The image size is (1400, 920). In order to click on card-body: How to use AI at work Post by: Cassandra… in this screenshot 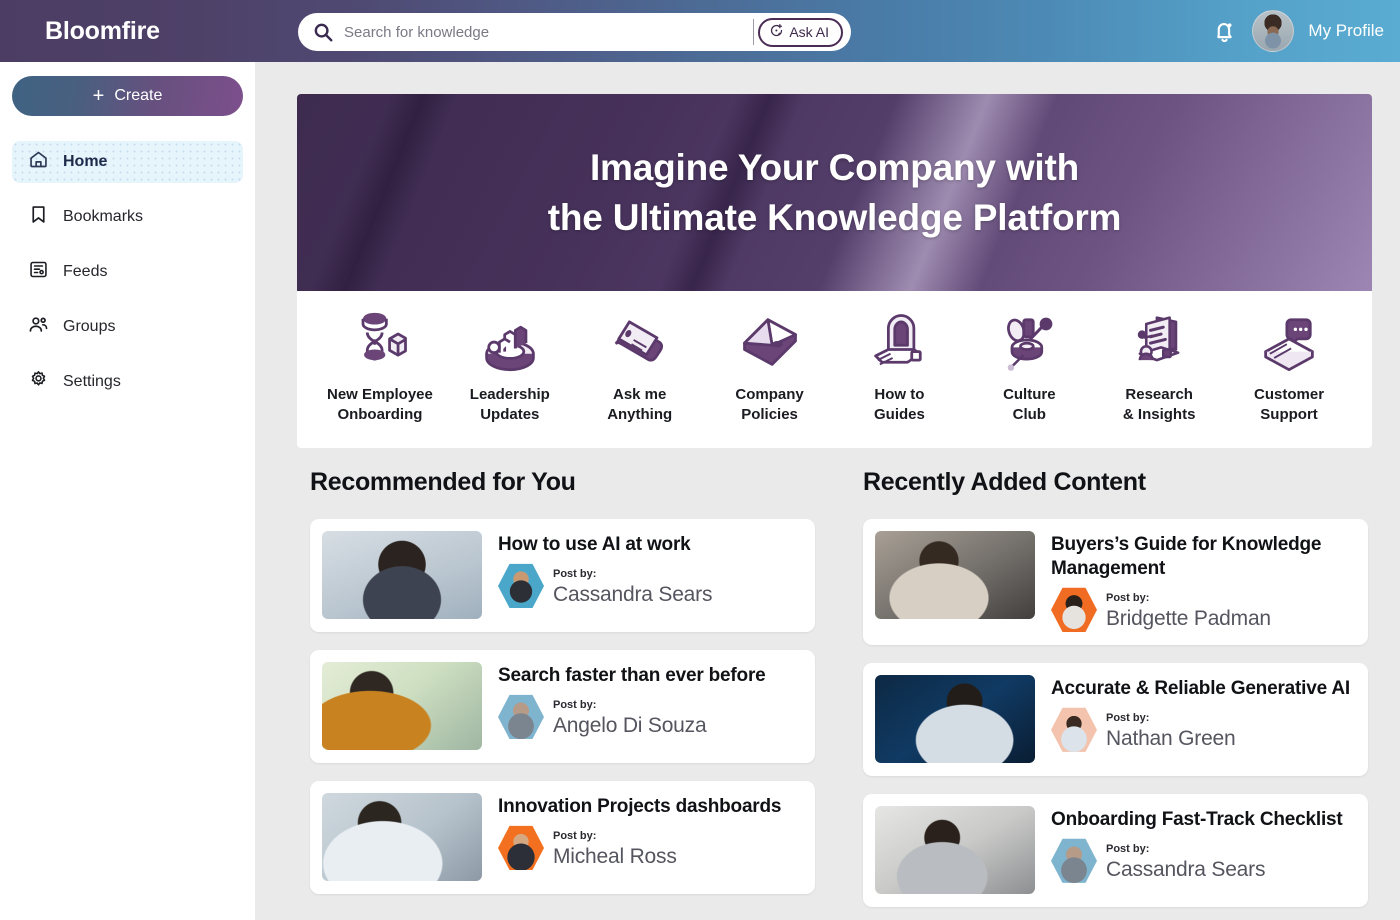, I will do `click(650, 570)`.